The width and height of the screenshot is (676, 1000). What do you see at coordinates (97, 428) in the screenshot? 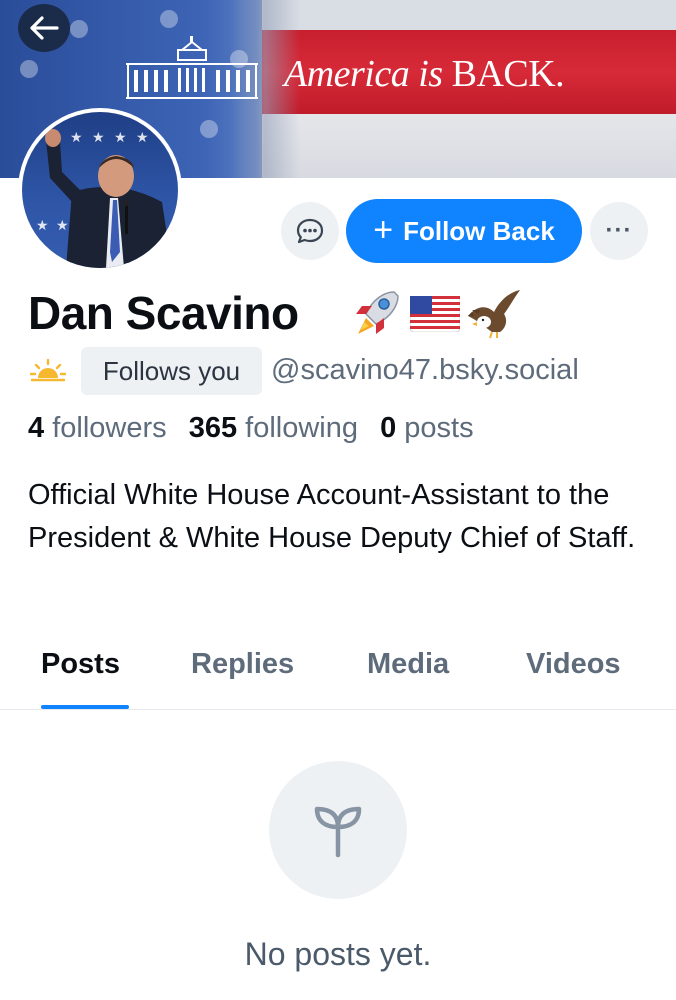
I see `followers-link: 4 followers` at bounding box center [97, 428].